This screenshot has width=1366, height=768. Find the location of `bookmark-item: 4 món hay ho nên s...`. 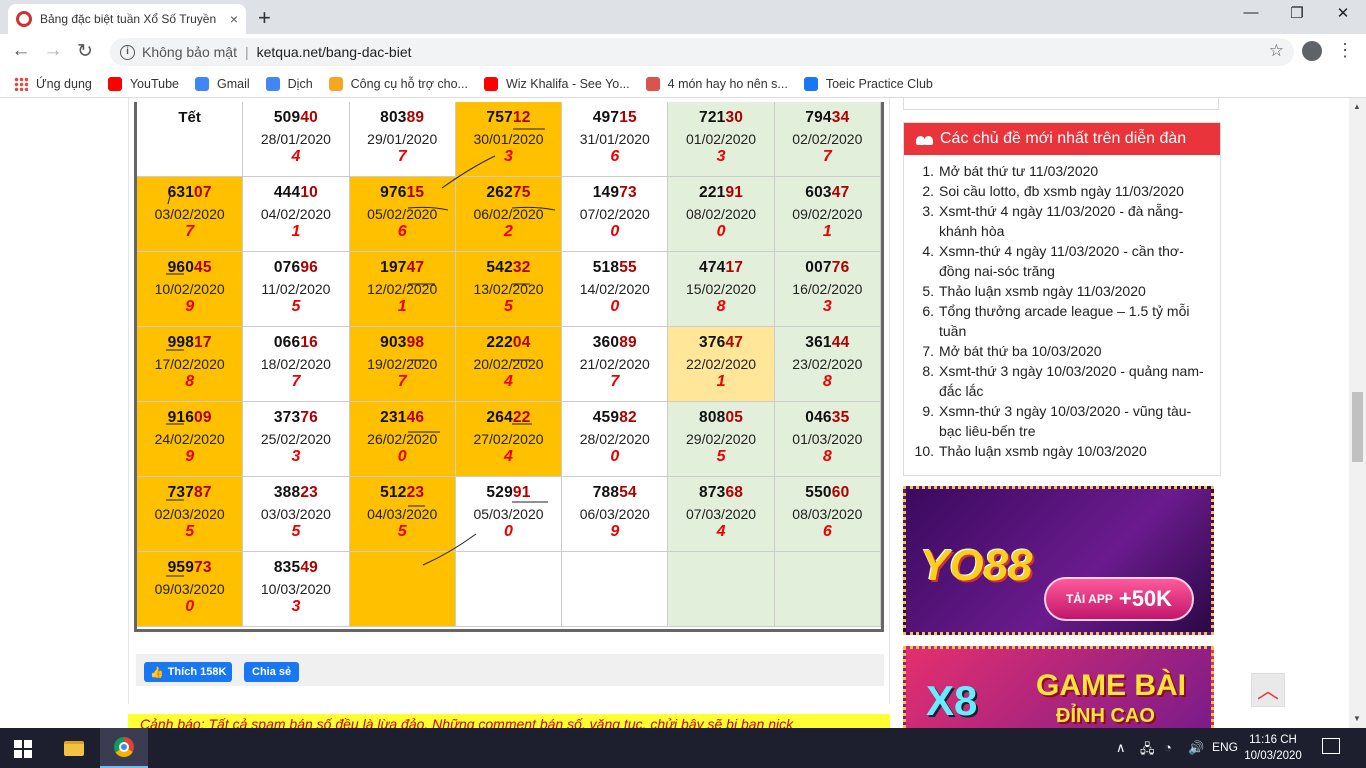

bookmark-item: 4 món hay ho nên s... is located at coordinates (716, 83).